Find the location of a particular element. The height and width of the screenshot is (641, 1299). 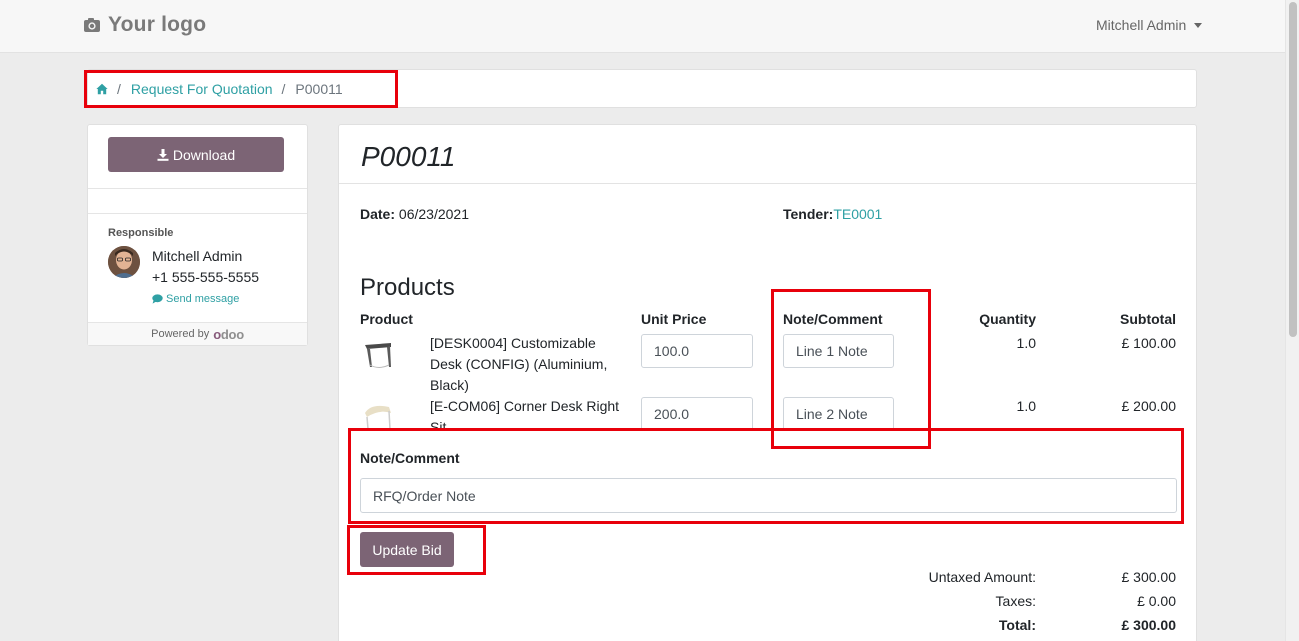

responsible-label: Responsible is located at coordinates (141, 233).